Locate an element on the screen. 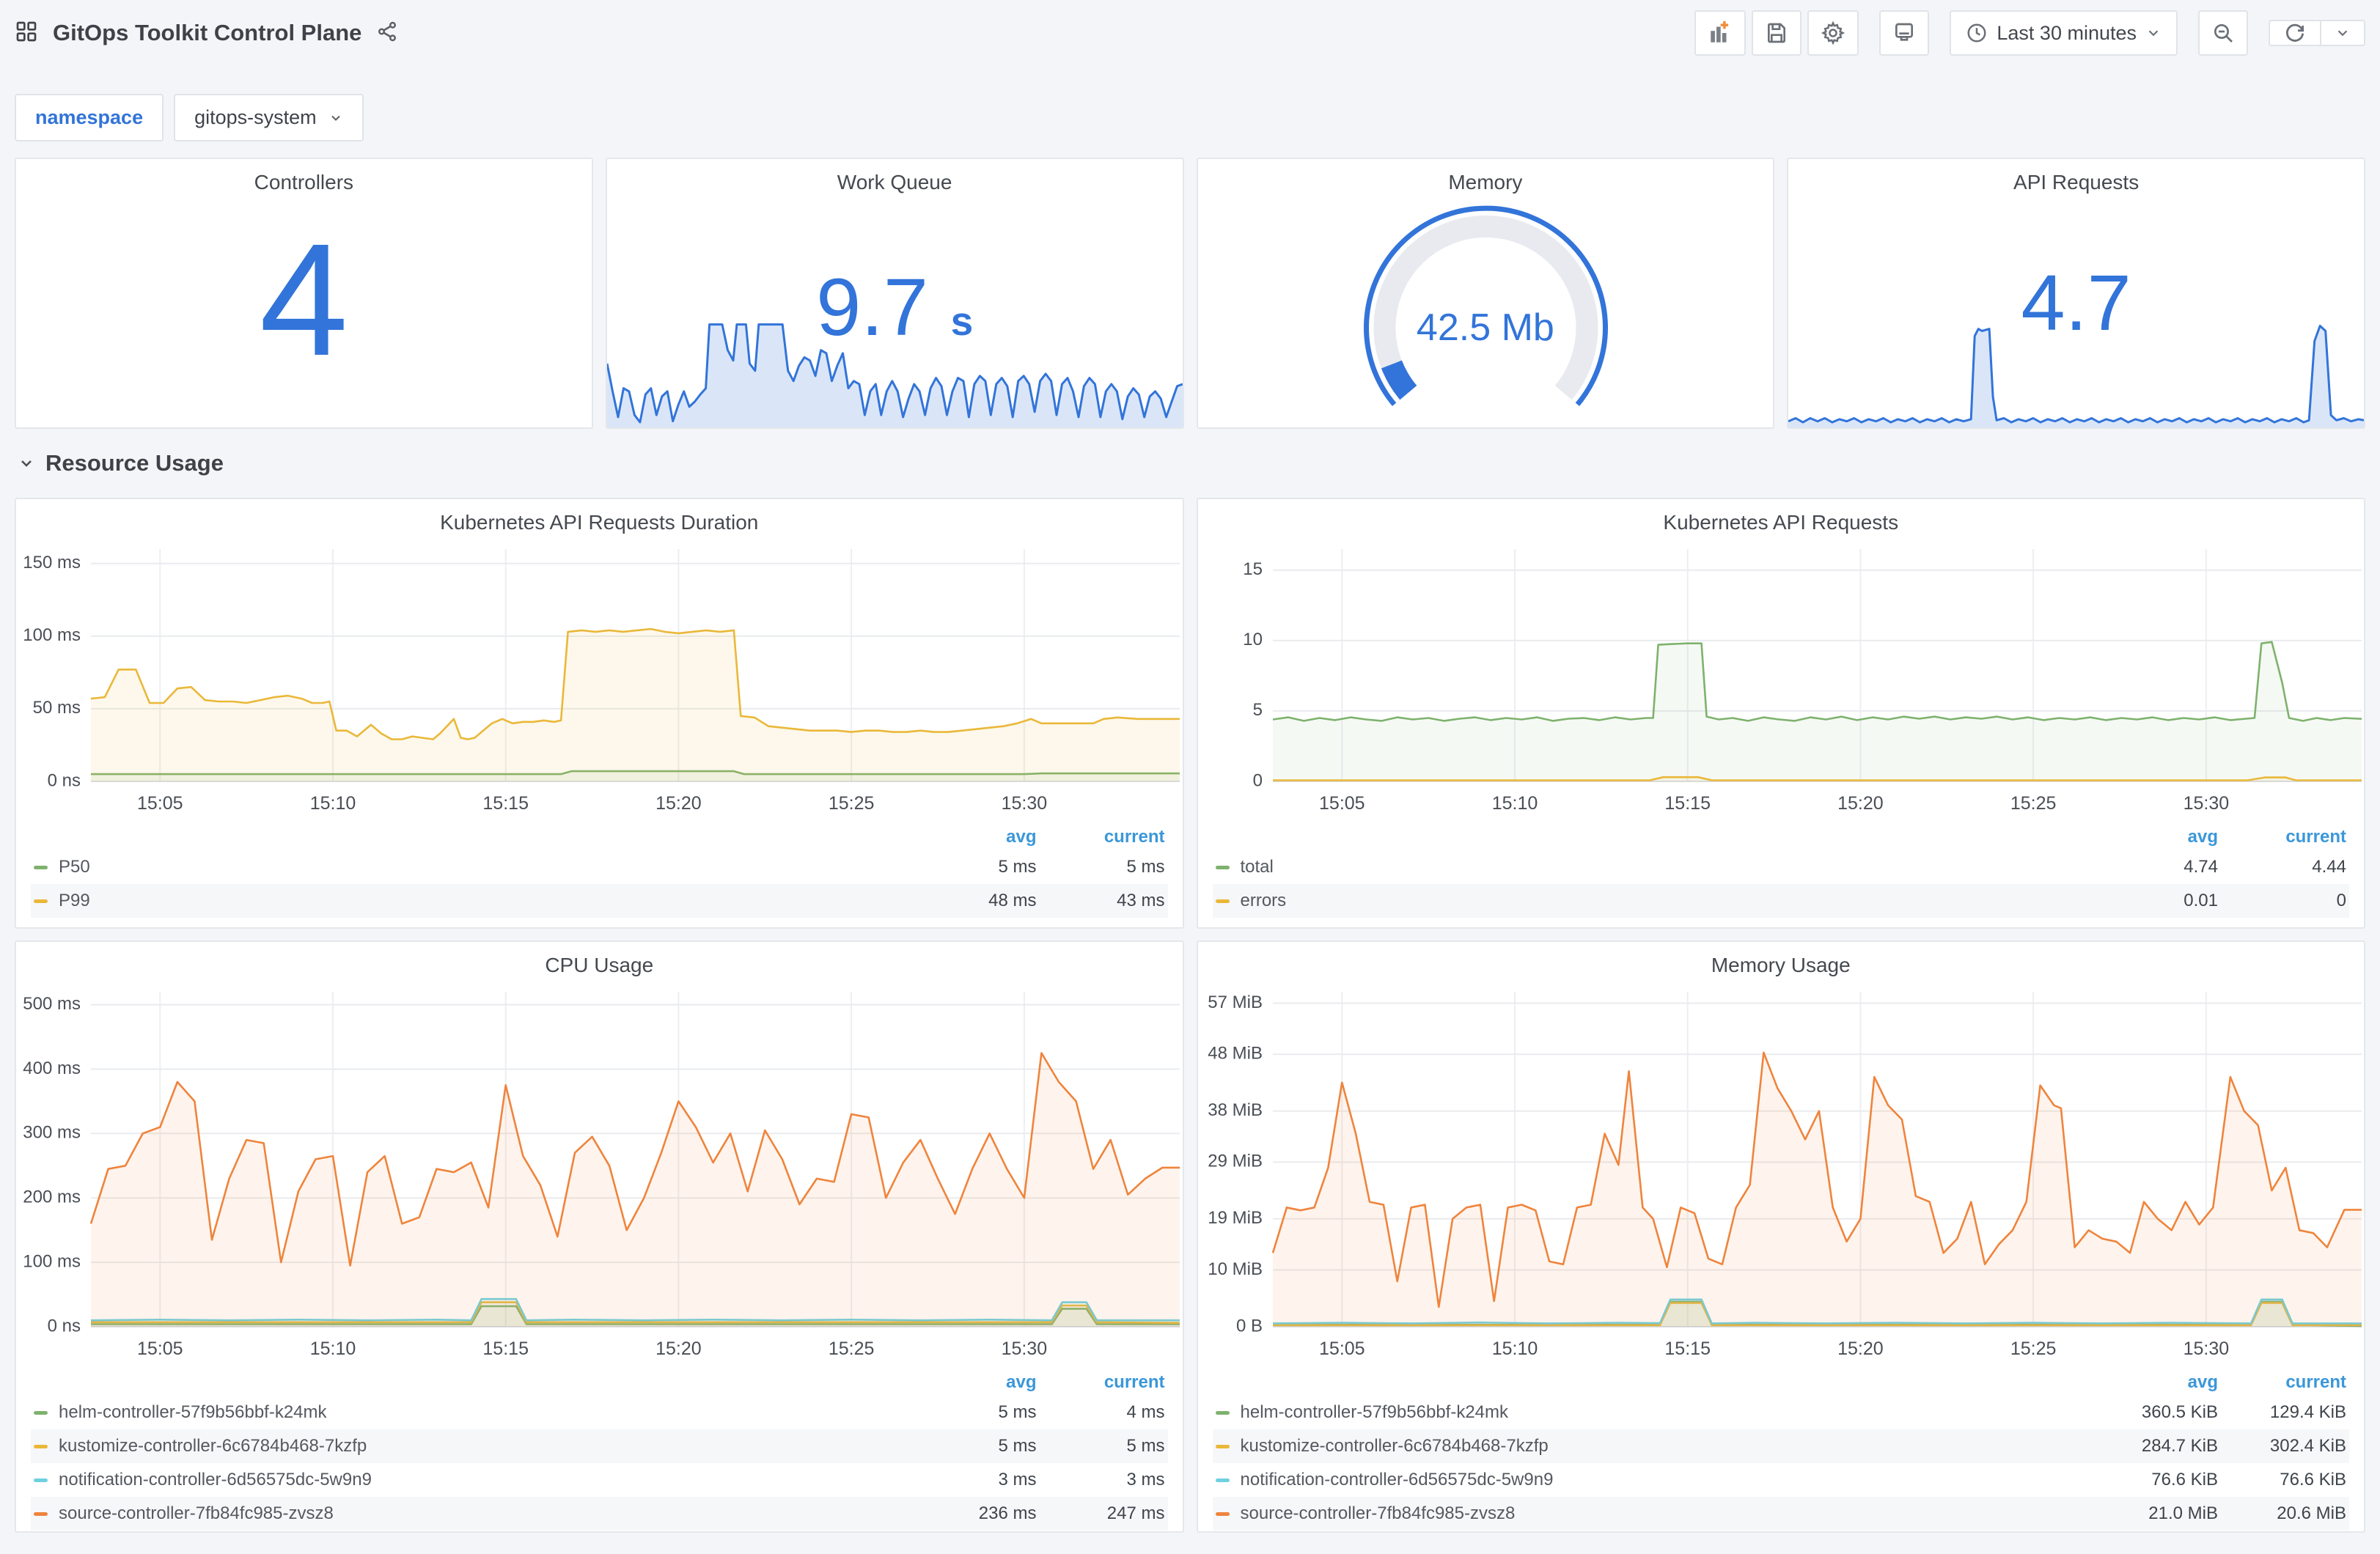 This screenshot has width=2380, height=1554. add-panel-button is located at coordinates (1720, 33).